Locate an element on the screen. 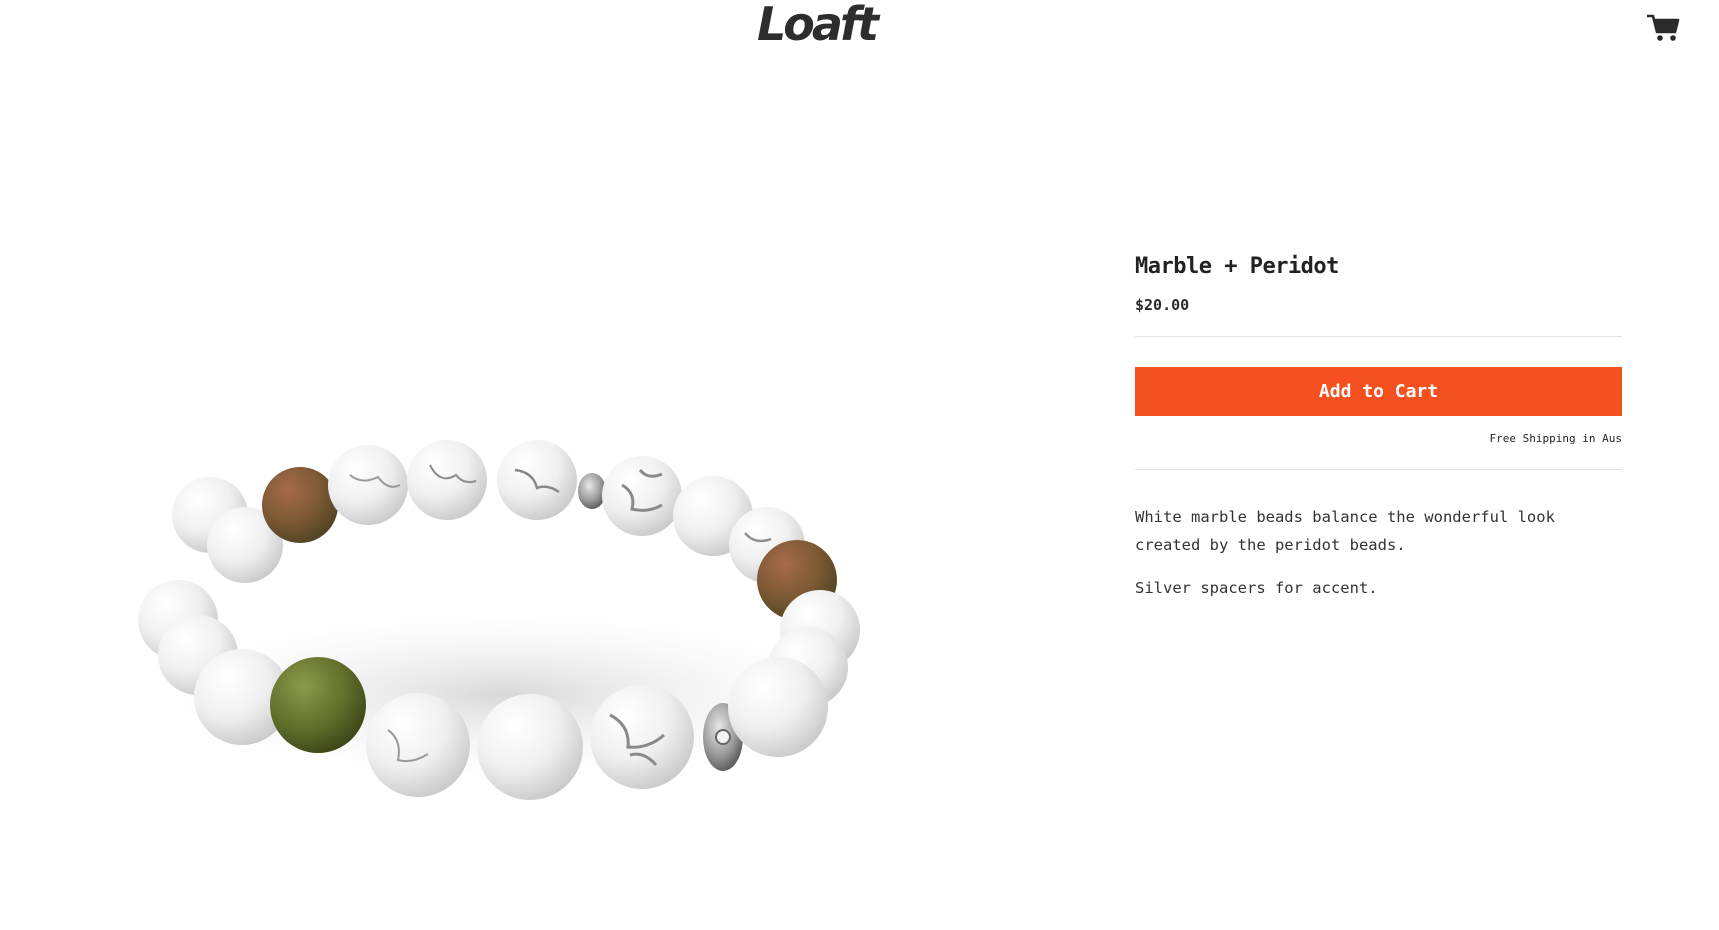  product-price: $20.00 is located at coordinates (1162, 305).